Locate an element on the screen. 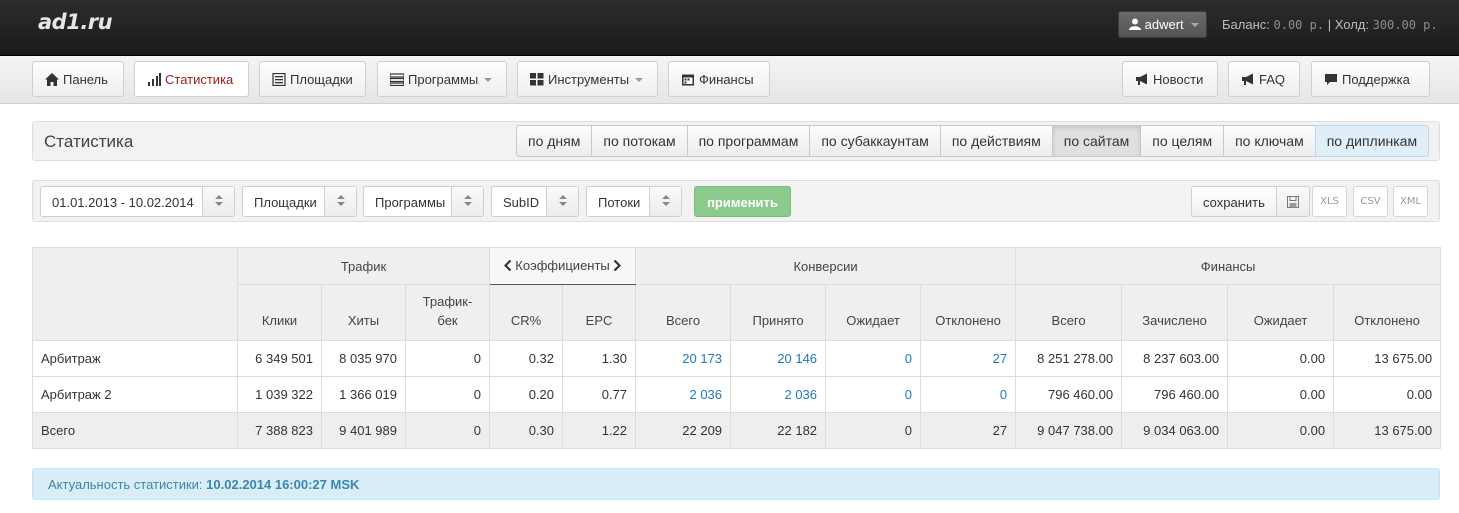 The image size is (1459, 513). total-fin-pending: 0.00 is located at coordinates (1281, 430).